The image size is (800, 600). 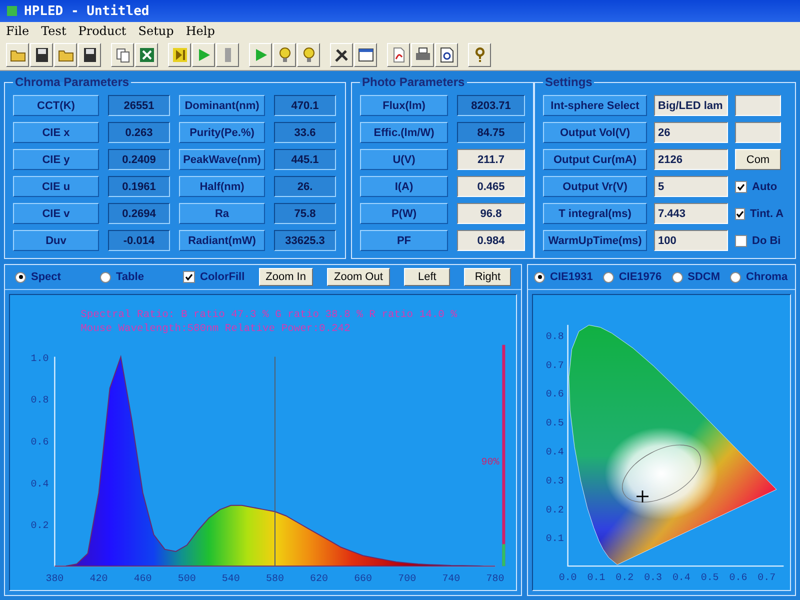 I want to click on menu-item: Setup, so click(x=156, y=31).